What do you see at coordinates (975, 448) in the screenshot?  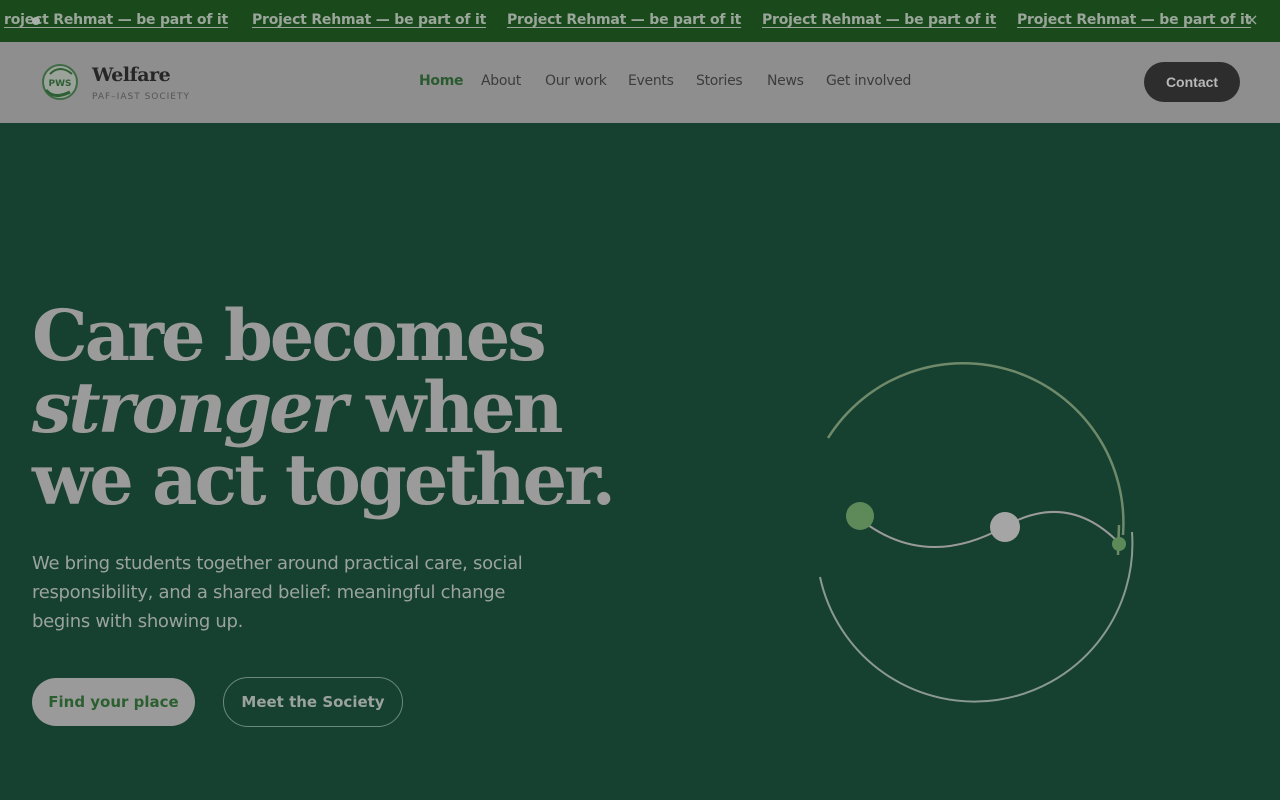 I see `upper-arc` at bounding box center [975, 448].